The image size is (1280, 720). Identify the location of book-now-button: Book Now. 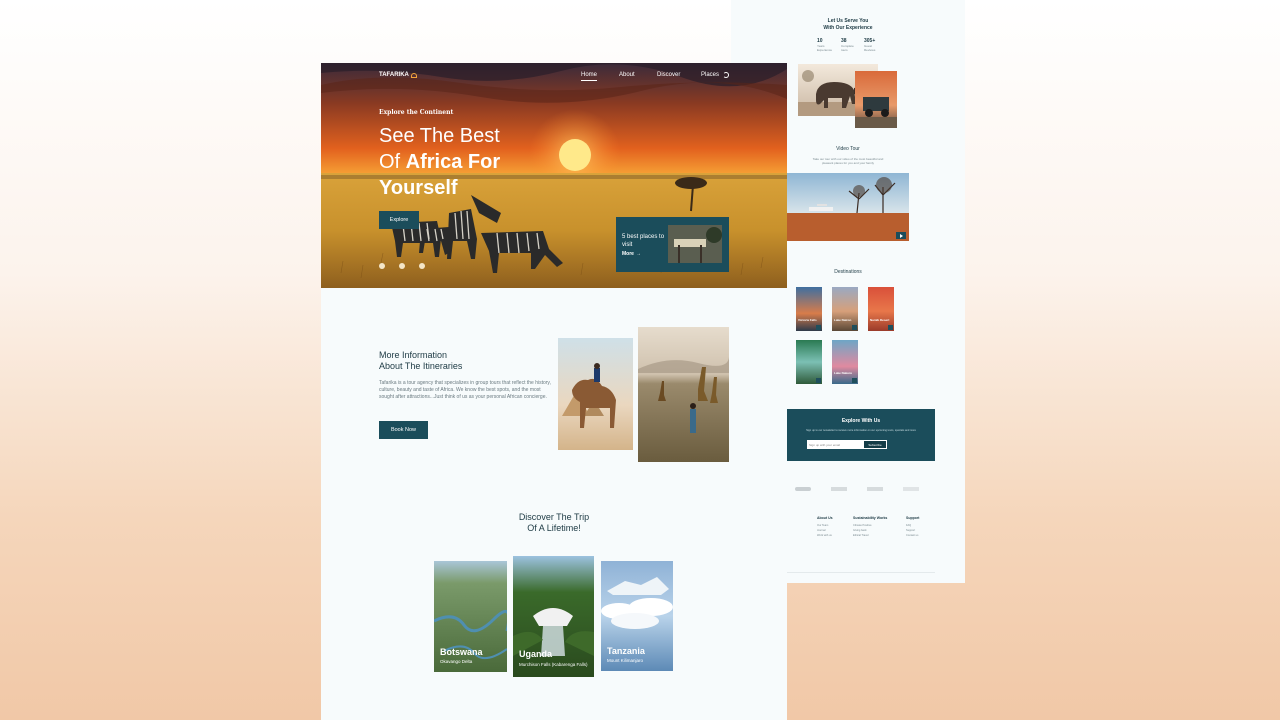
(403, 430).